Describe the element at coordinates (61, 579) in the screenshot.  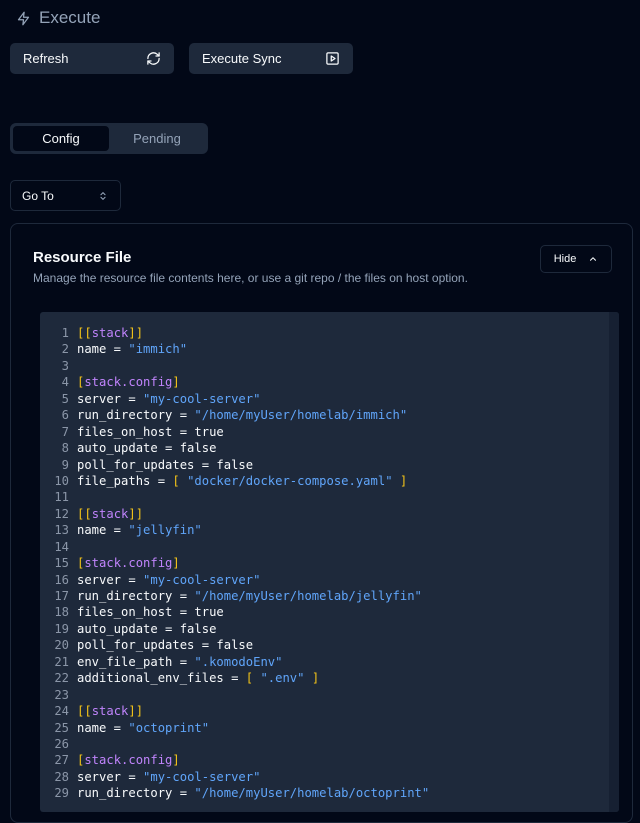
I see `line-number: 16` at that location.